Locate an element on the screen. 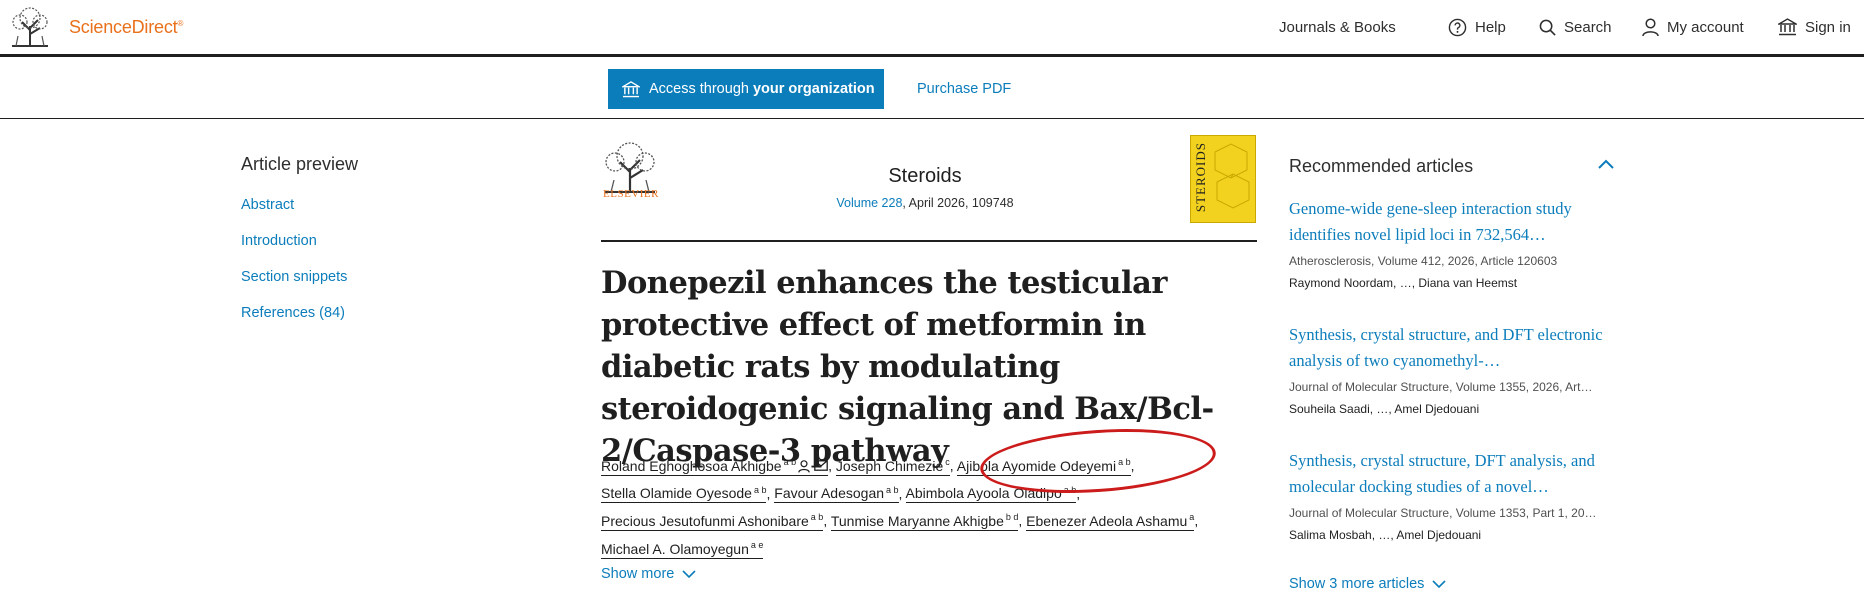 The width and height of the screenshot is (1864, 602). author-link: Abimbola Ayoola Oladipo a b is located at coordinates (991, 494).